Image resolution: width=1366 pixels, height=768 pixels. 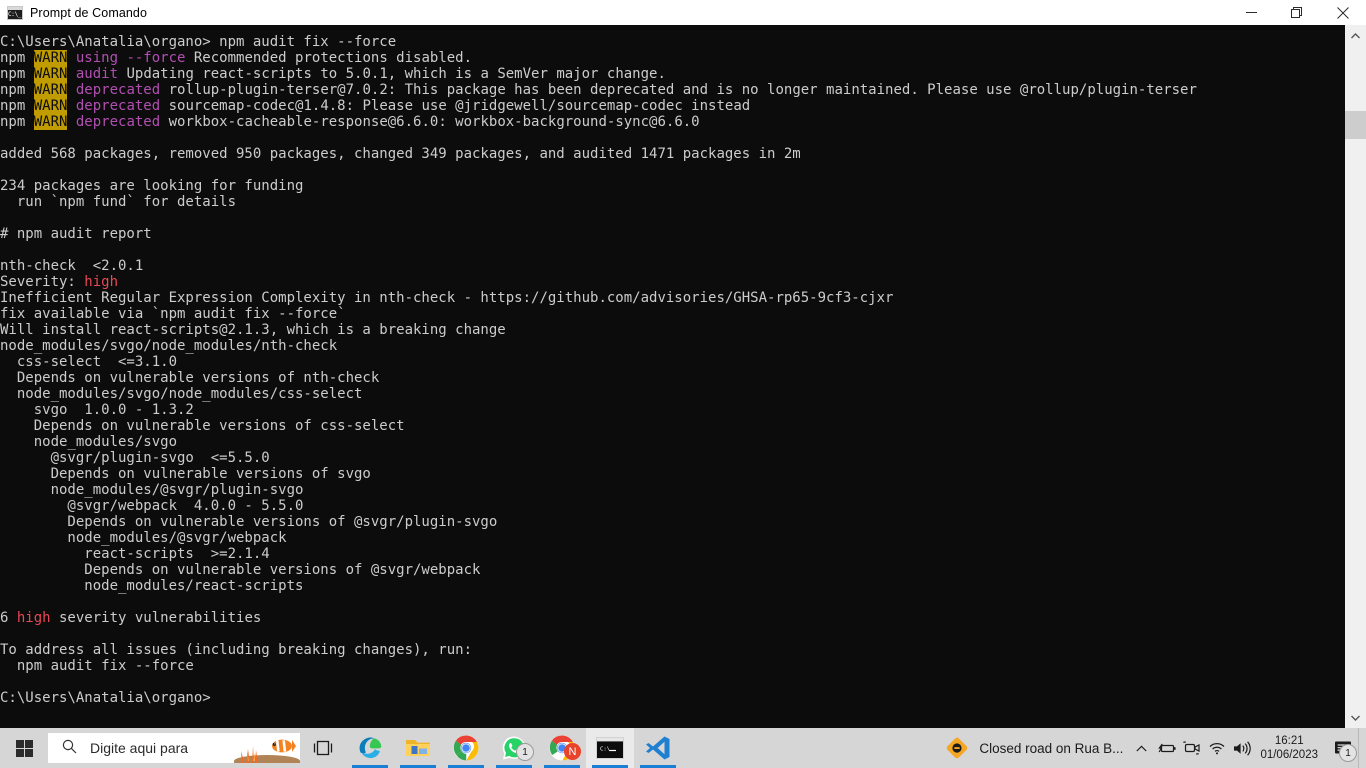 I want to click on volume-icon, so click(x=1241, y=748).